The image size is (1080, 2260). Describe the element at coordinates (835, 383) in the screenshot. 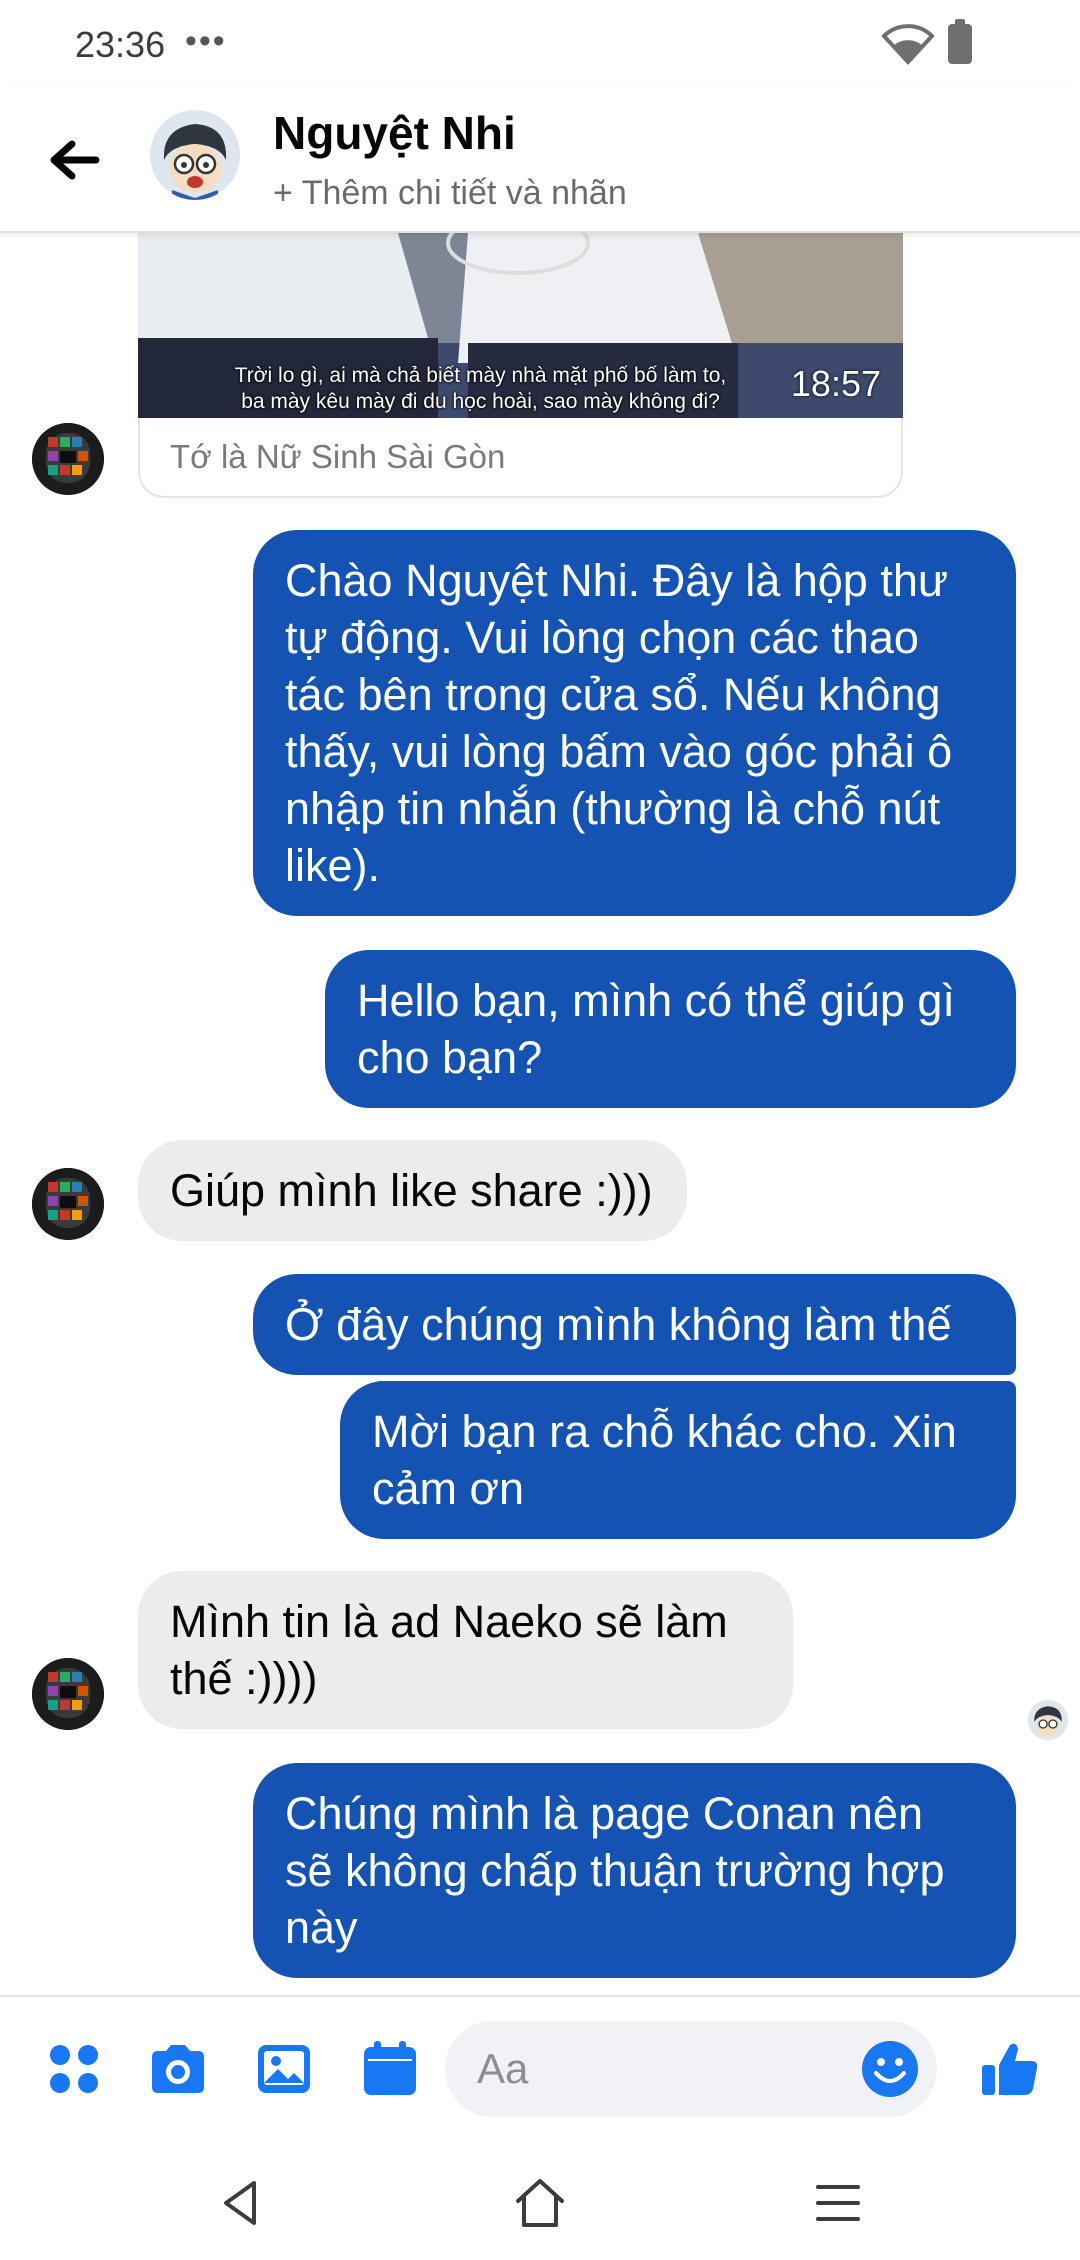

I see `video-duration: 18:57` at that location.